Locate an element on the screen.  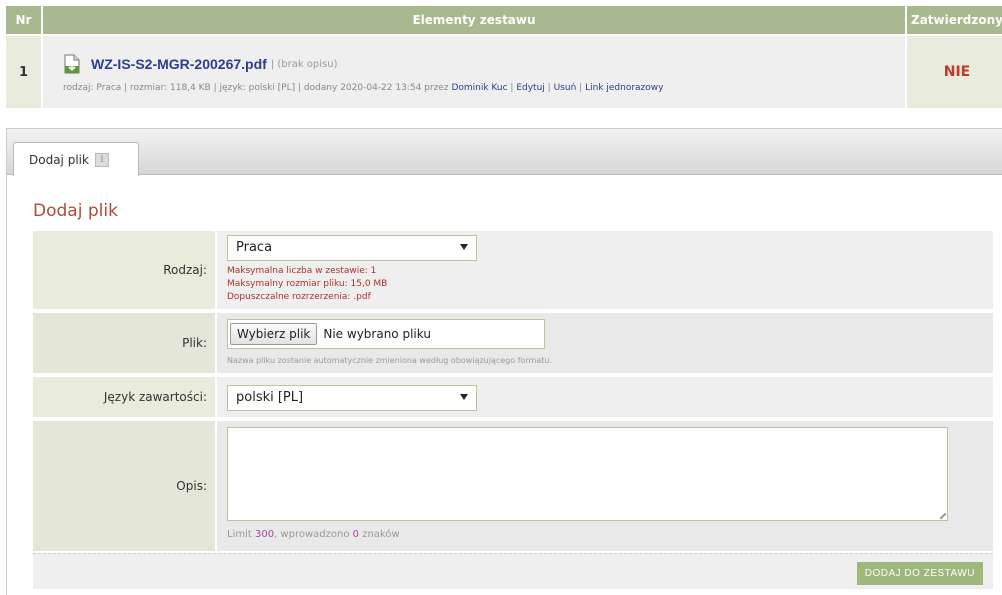
max-count-note: Maksymalna liczba w zestawie: 1 is located at coordinates (302, 271).